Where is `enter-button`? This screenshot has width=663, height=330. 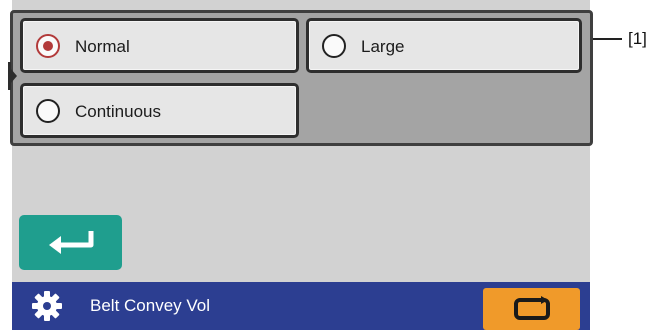
enter-button is located at coordinates (70, 242).